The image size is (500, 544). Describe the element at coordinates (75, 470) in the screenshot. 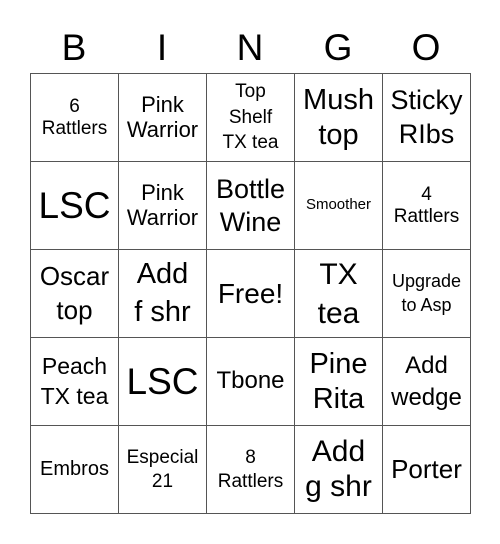

I see `bingo-cell: Embros` at that location.